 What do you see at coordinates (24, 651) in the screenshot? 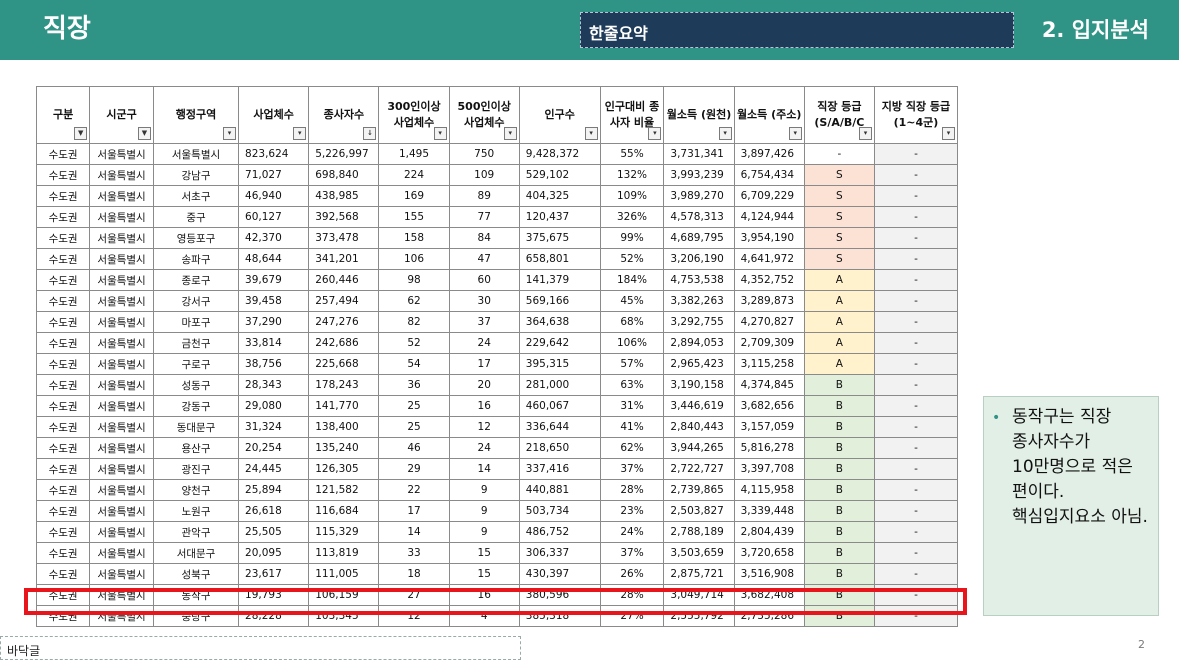
I see `footer-label: 바닥글` at bounding box center [24, 651].